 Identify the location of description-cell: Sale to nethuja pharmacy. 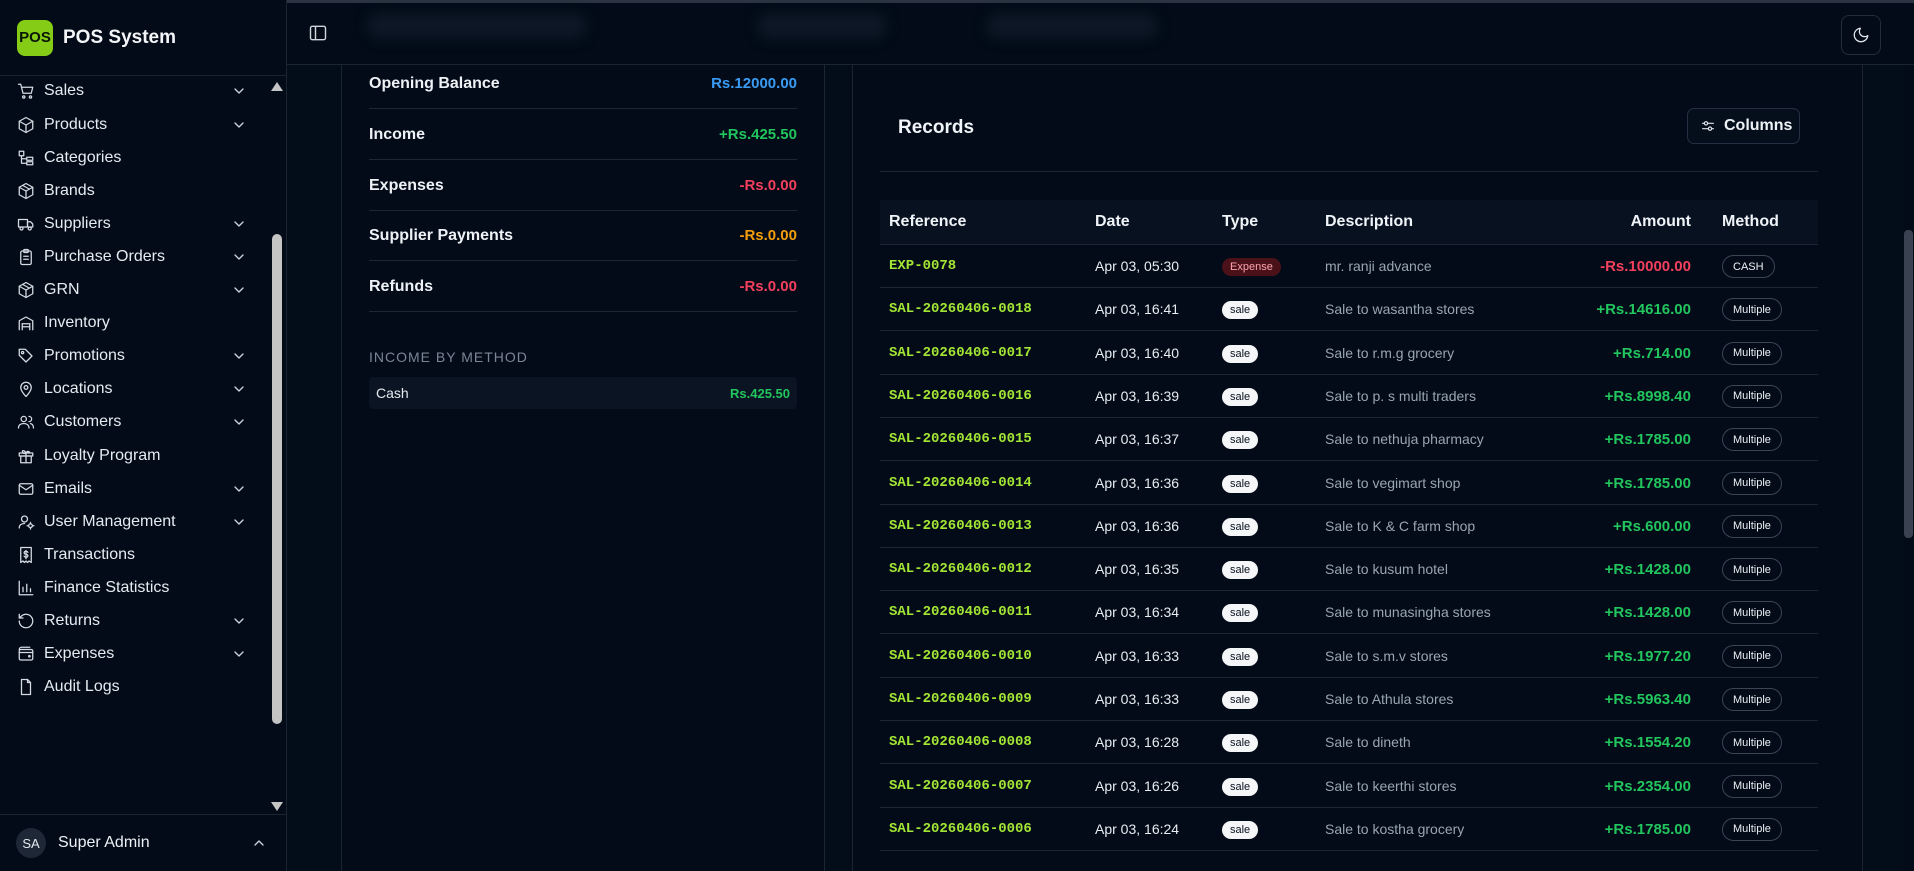
(1404, 439).